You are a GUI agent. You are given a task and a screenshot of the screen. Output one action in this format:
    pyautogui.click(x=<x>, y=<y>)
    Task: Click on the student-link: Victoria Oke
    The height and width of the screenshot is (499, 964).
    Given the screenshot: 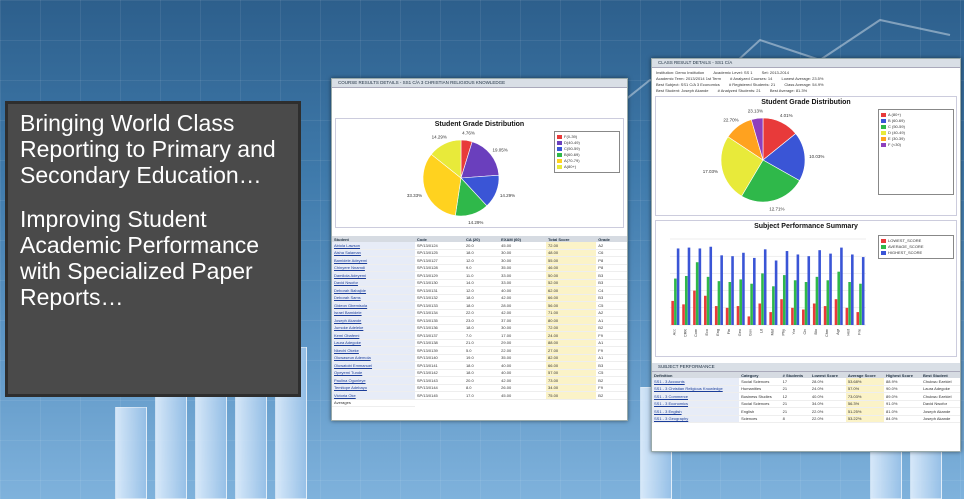 What is the action you would take?
    pyautogui.click(x=373, y=395)
    